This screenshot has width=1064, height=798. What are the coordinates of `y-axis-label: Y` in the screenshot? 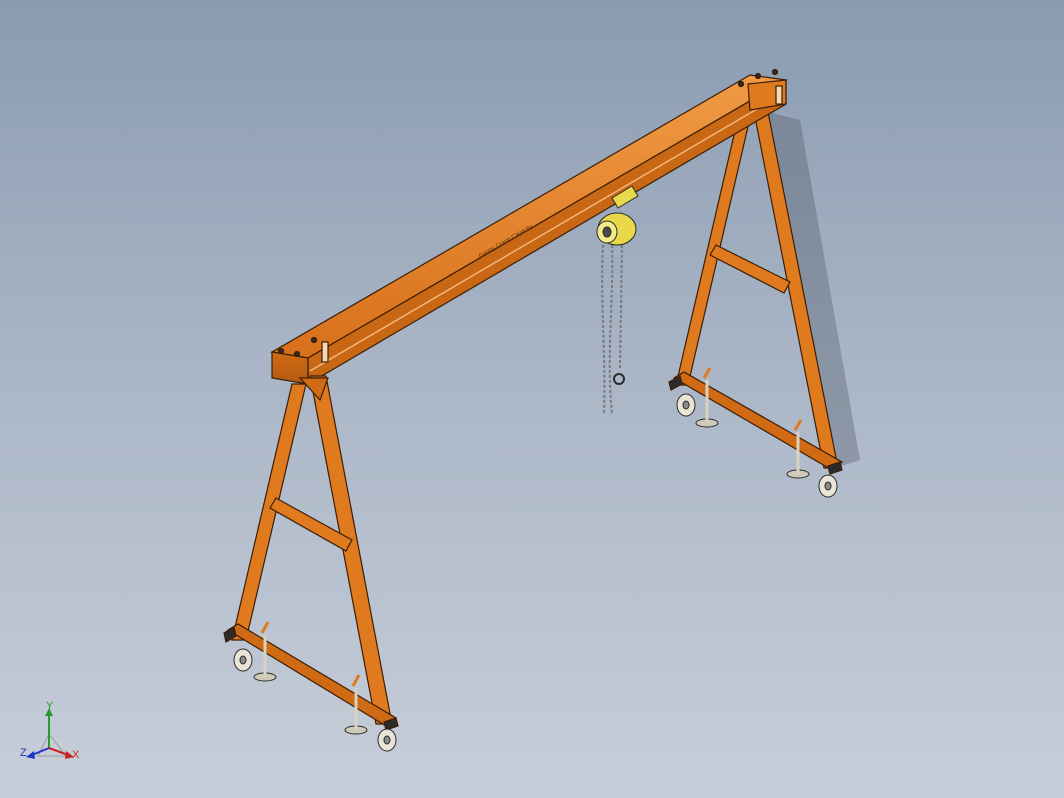 It's located at (50, 706).